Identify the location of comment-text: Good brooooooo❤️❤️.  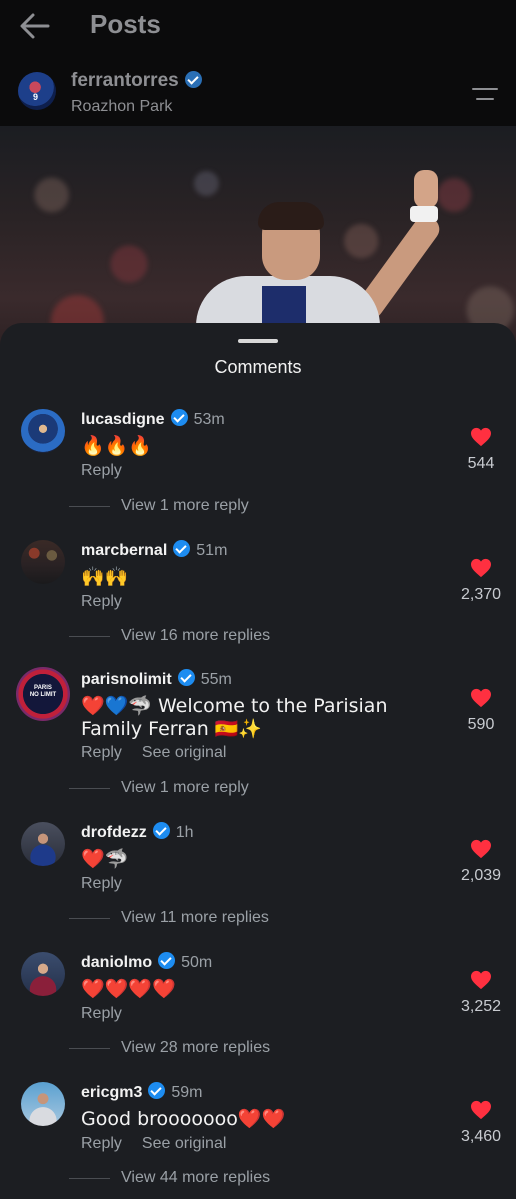
(183, 1119).